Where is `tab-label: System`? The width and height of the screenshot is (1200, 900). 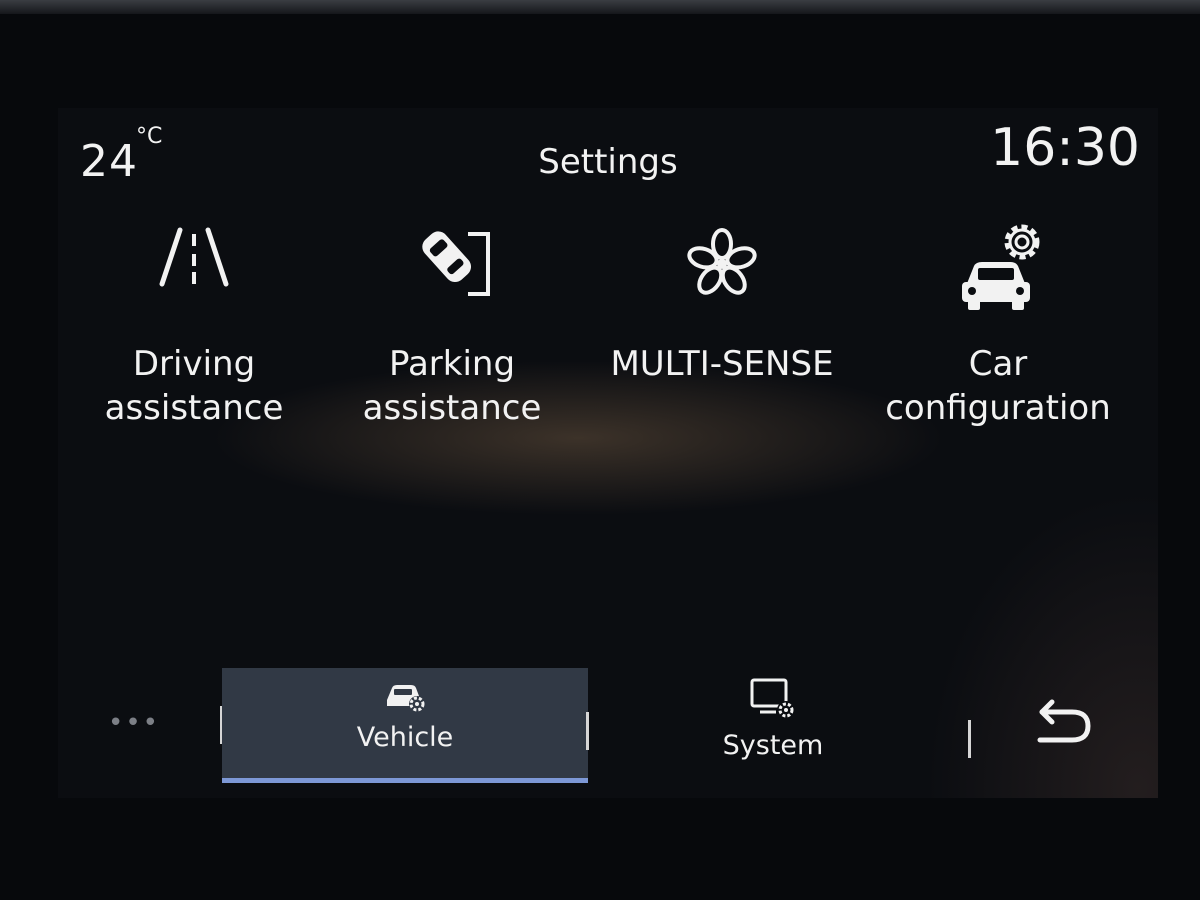 tab-label: System is located at coordinates (773, 745).